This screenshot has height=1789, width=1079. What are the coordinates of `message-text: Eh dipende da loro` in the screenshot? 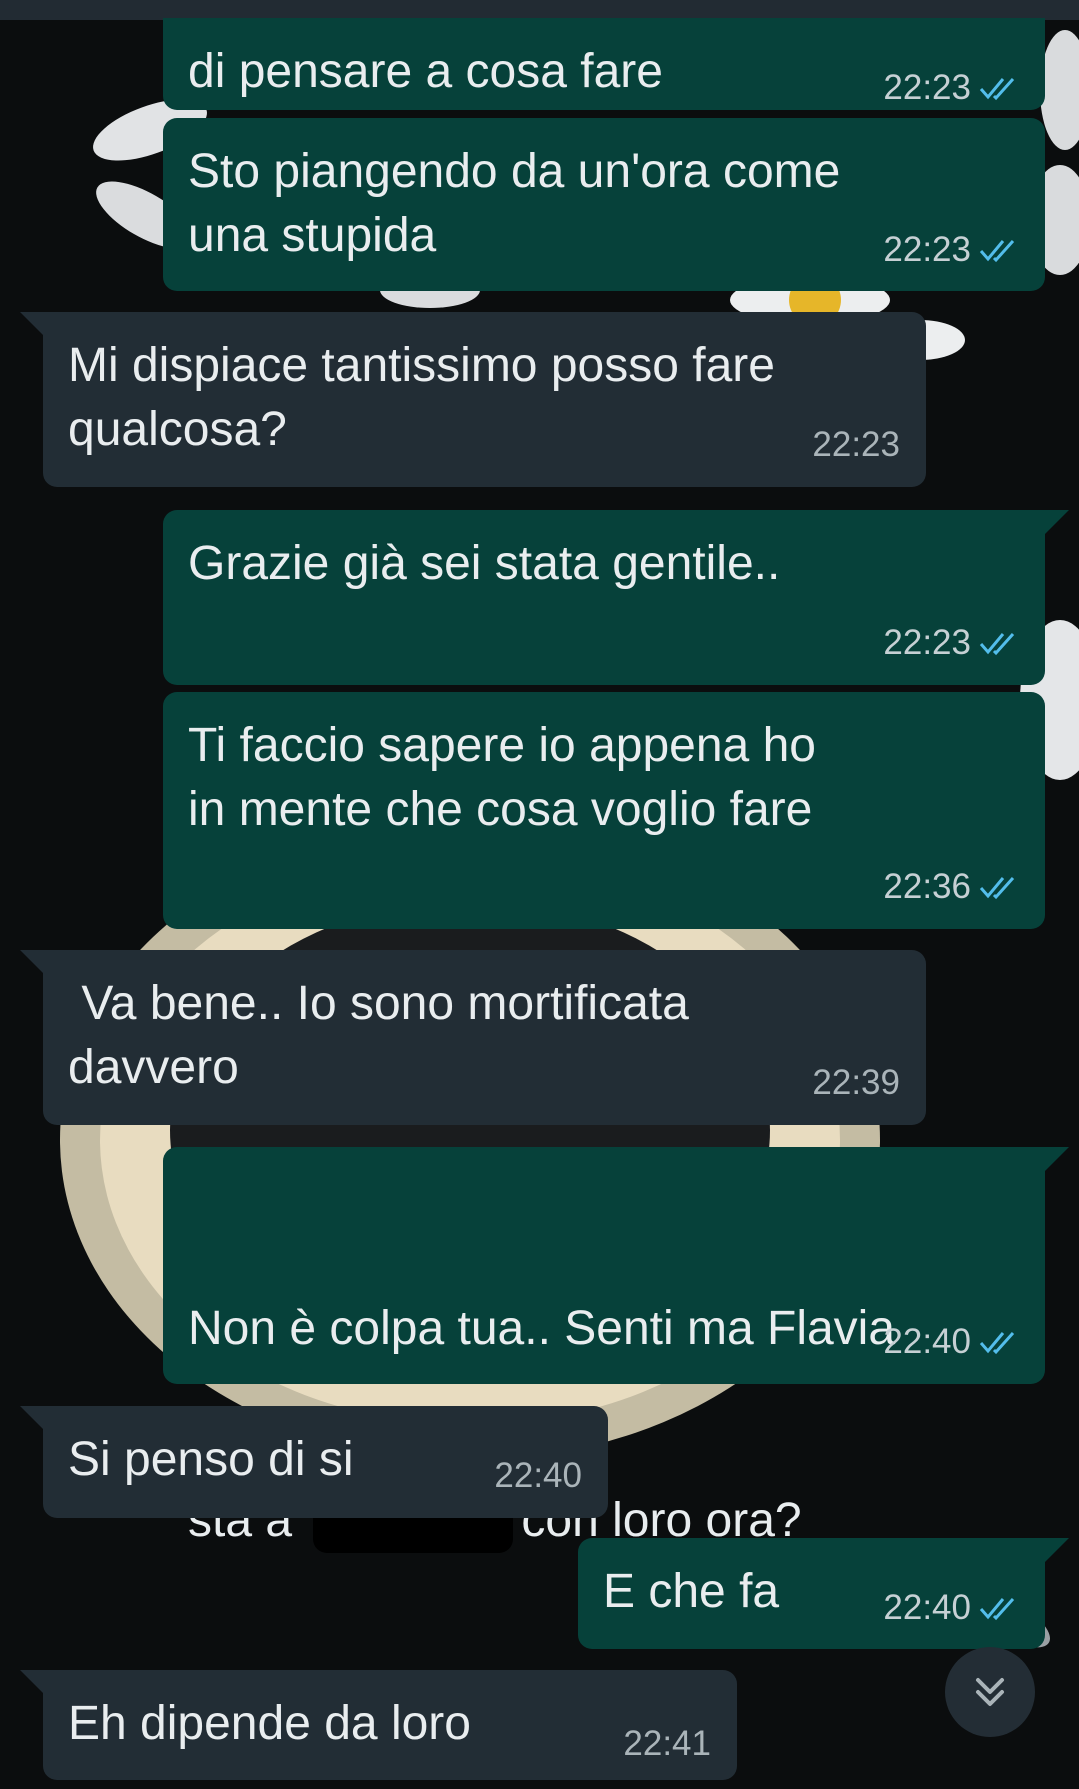 It's located at (269, 1723).